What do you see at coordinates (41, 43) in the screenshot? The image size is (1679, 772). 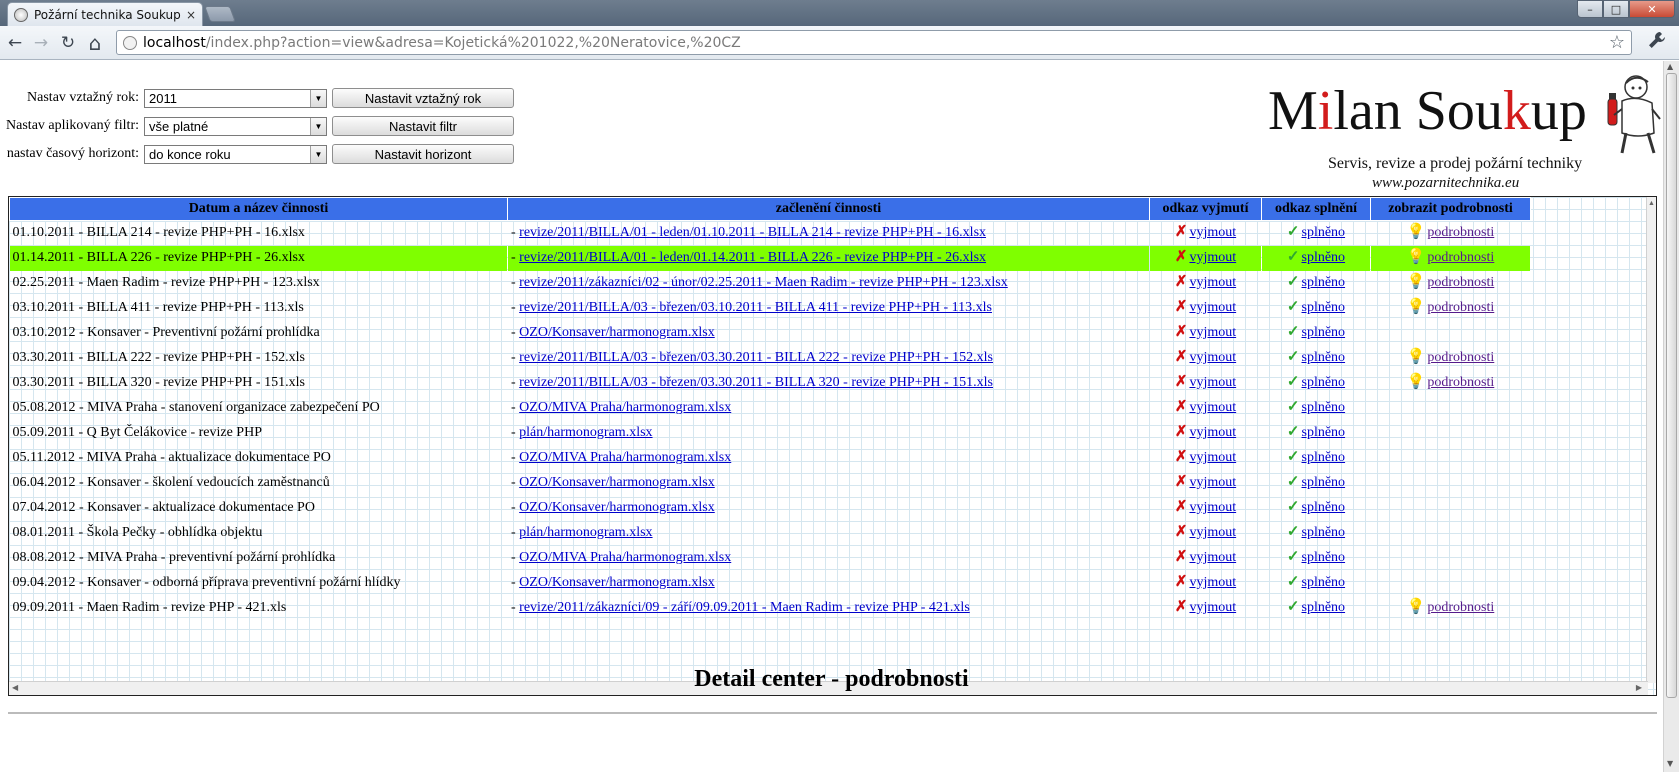 I see `forward-arrow-icon: →` at bounding box center [41, 43].